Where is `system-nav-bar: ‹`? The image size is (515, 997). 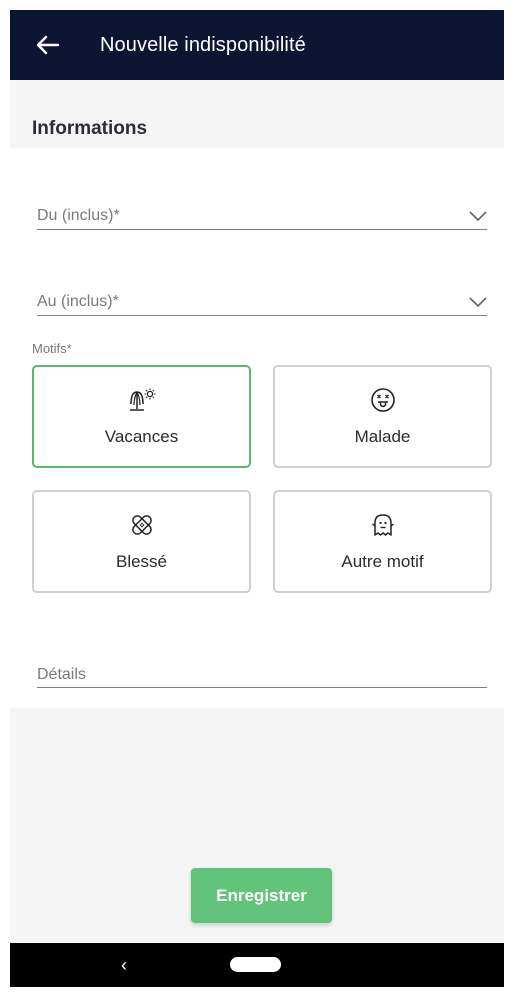
system-nav-bar: ‹ is located at coordinates (257, 965).